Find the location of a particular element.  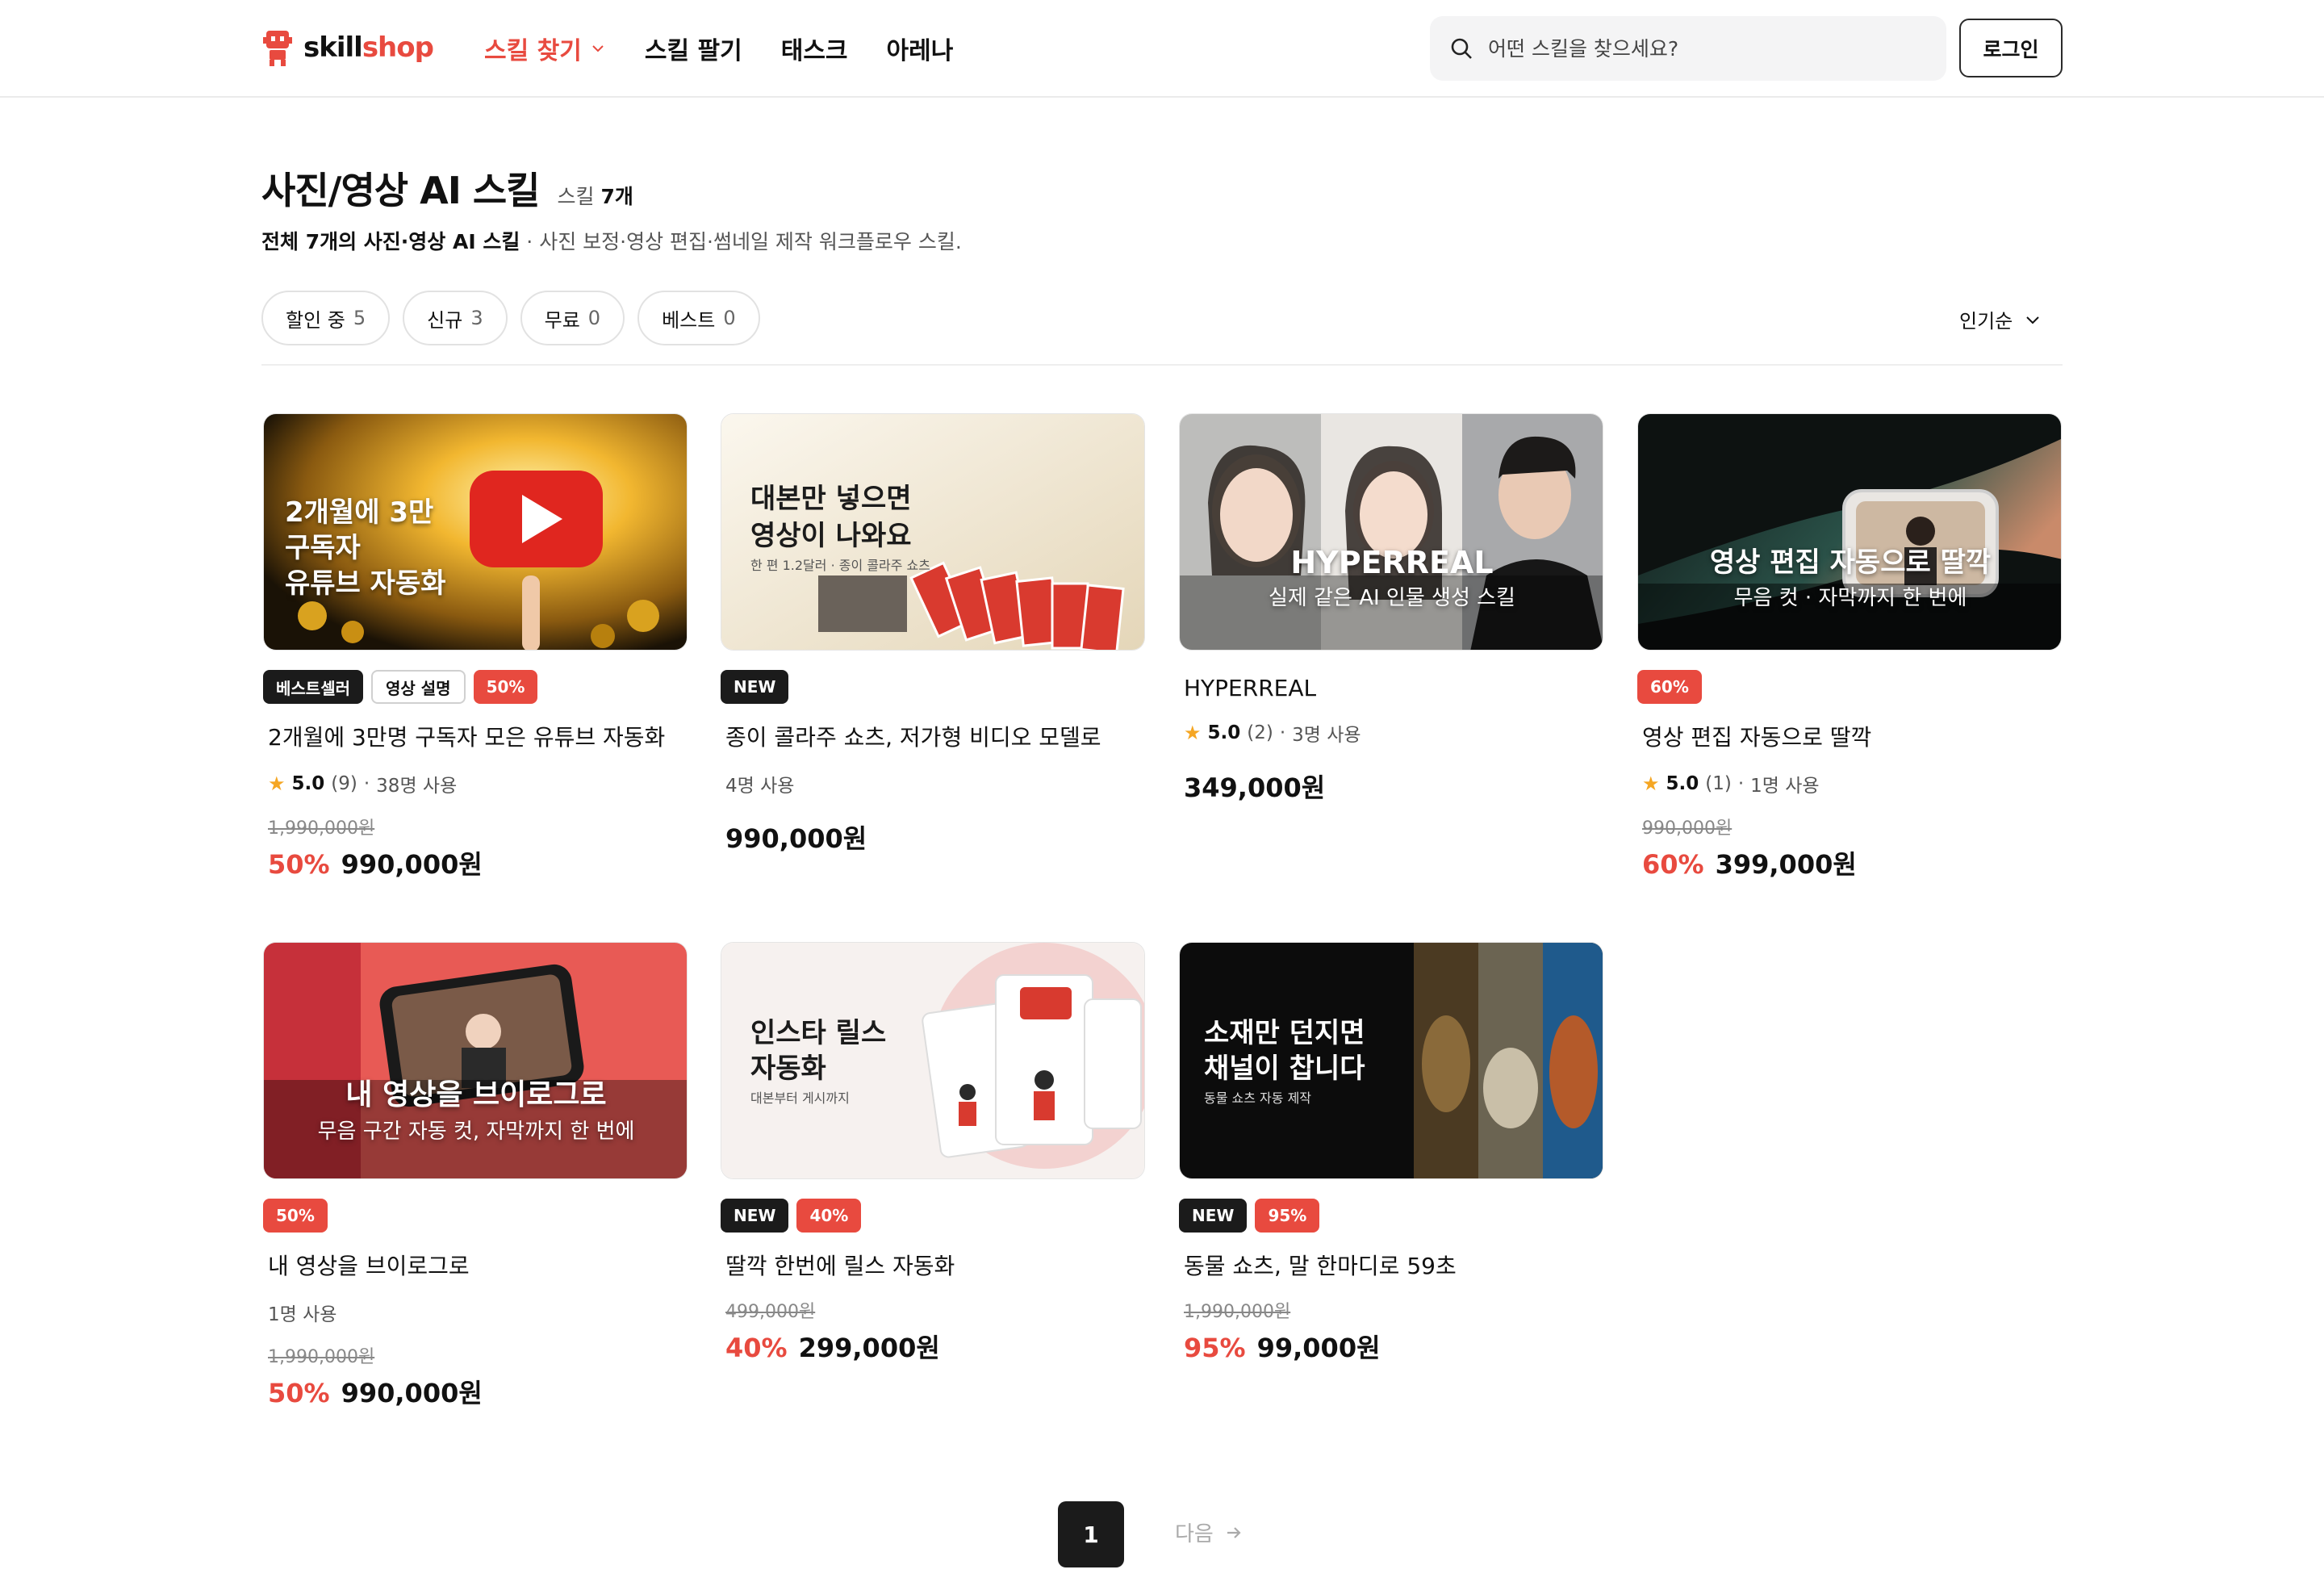

product-thumbnail: HYPERREAL 실제 같은 AI 인물 생성 스킬 is located at coordinates (1391, 532).